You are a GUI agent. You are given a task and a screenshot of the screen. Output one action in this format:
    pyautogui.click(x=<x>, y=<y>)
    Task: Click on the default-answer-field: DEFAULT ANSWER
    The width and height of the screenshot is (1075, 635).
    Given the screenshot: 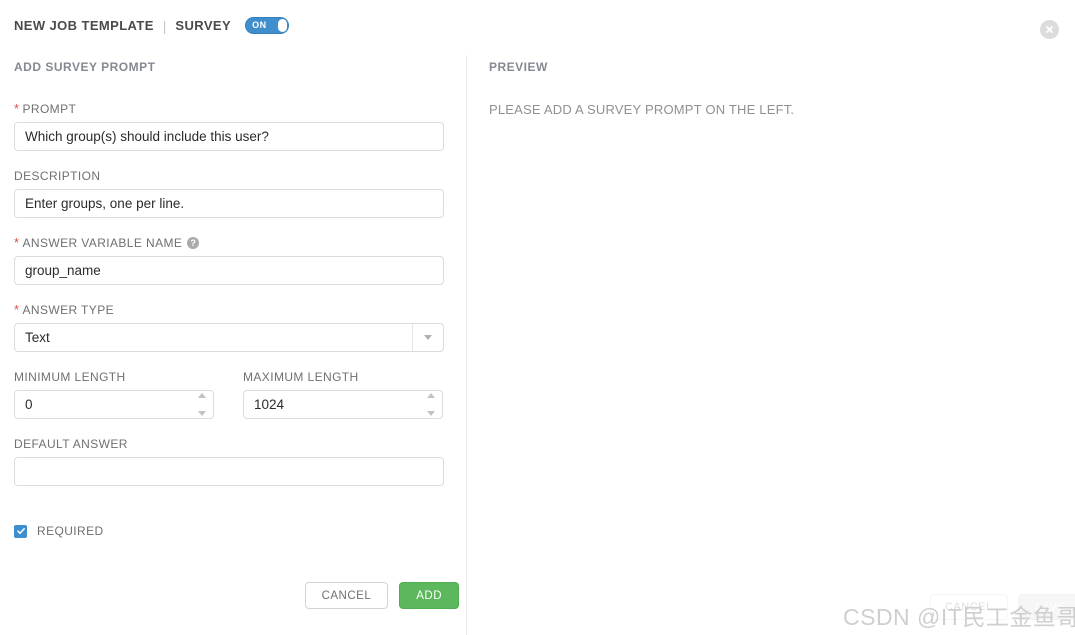 What is the action you would take?
    pyautogui.click(x=229, y=461)
    